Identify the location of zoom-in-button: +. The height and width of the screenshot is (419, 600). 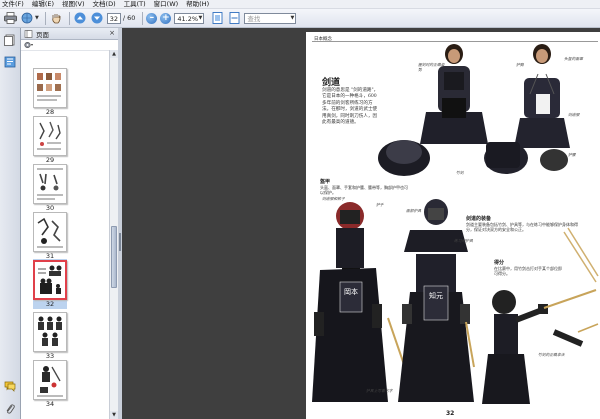
(166, 18).